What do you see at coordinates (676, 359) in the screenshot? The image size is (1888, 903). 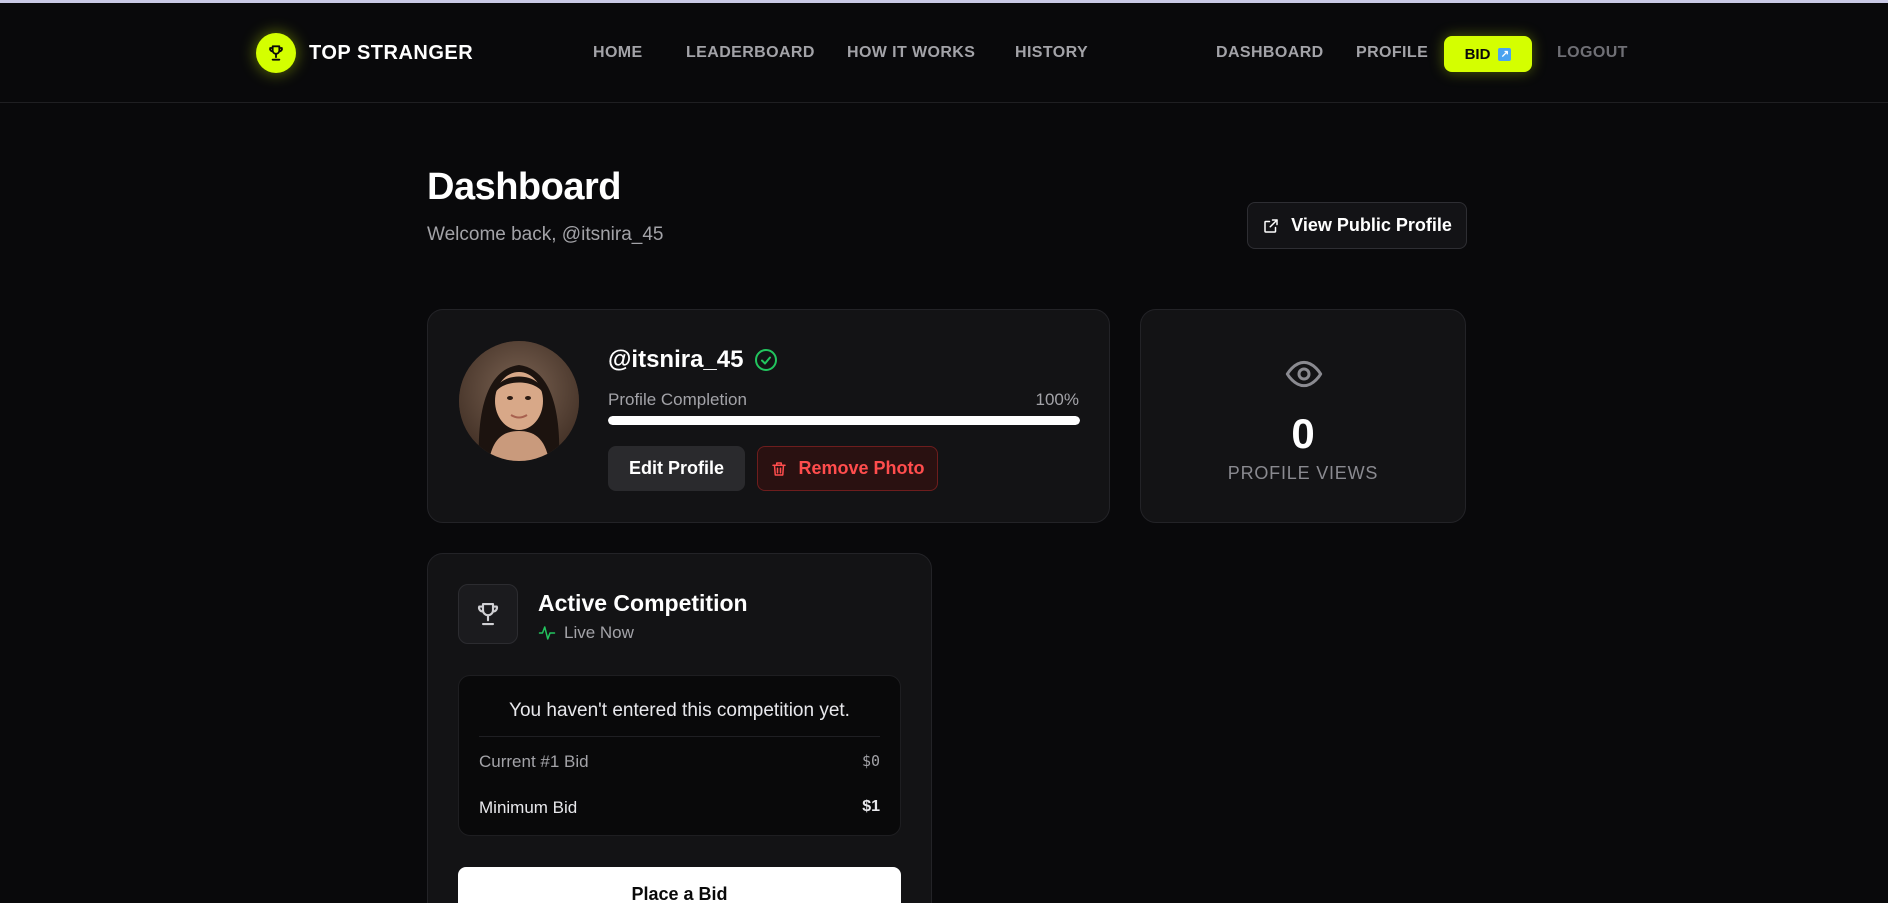 I see `profile-username: @itsnira_45` at bounding box center [676, 359].